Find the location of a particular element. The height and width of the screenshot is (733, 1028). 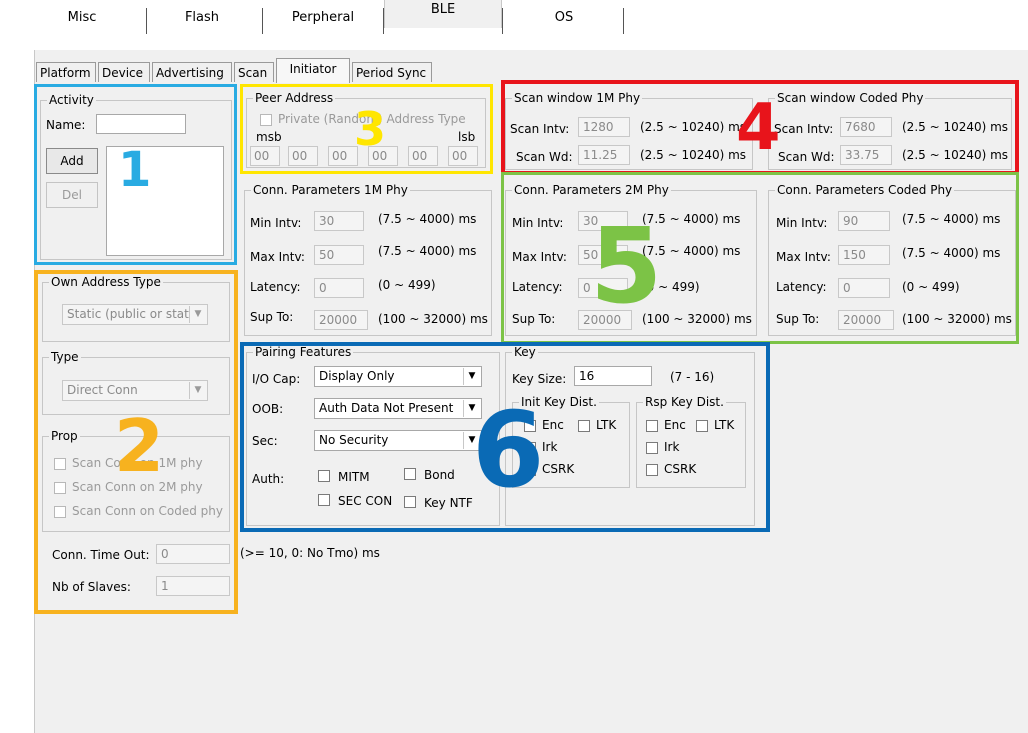

scan-conn-2m-checkbox is located at coordinates (60, 488).